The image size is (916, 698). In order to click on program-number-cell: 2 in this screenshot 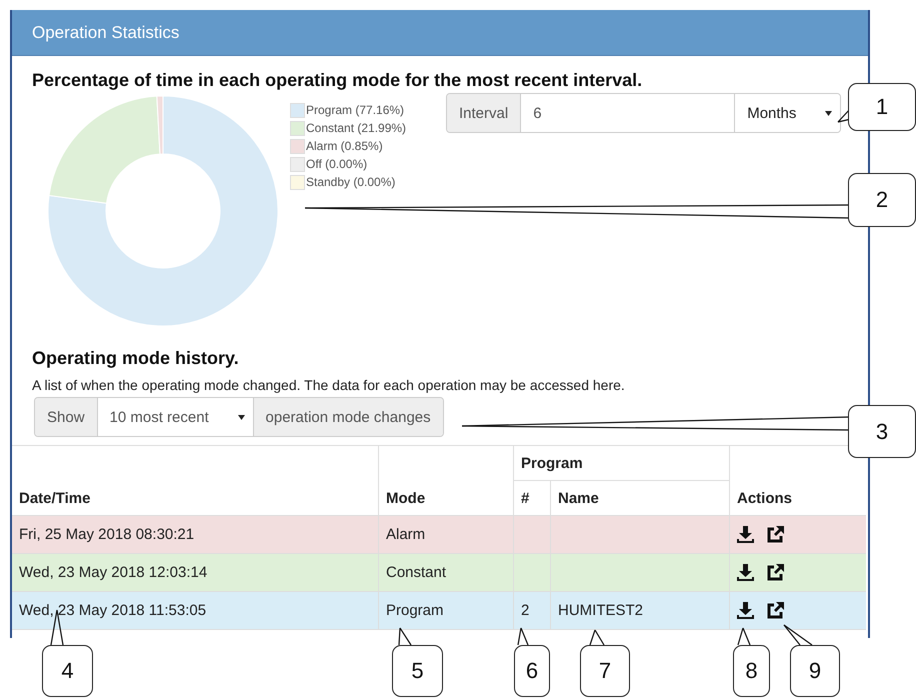, I will do `click(525, 610)`.